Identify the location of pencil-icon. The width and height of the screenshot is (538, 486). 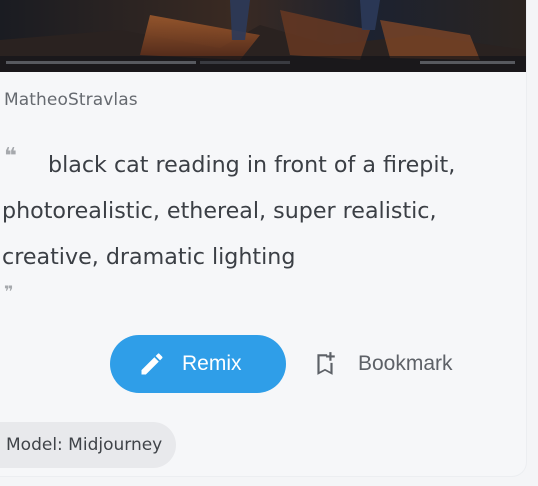
(152, 364).